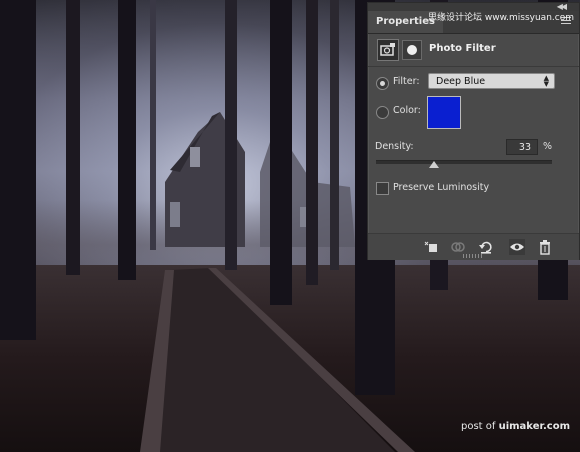 The image size is (580, 452). What do you see at coordinates (522, 147) in the screenshot?
I see `density-input: 33` at bounding box center [522, 147].